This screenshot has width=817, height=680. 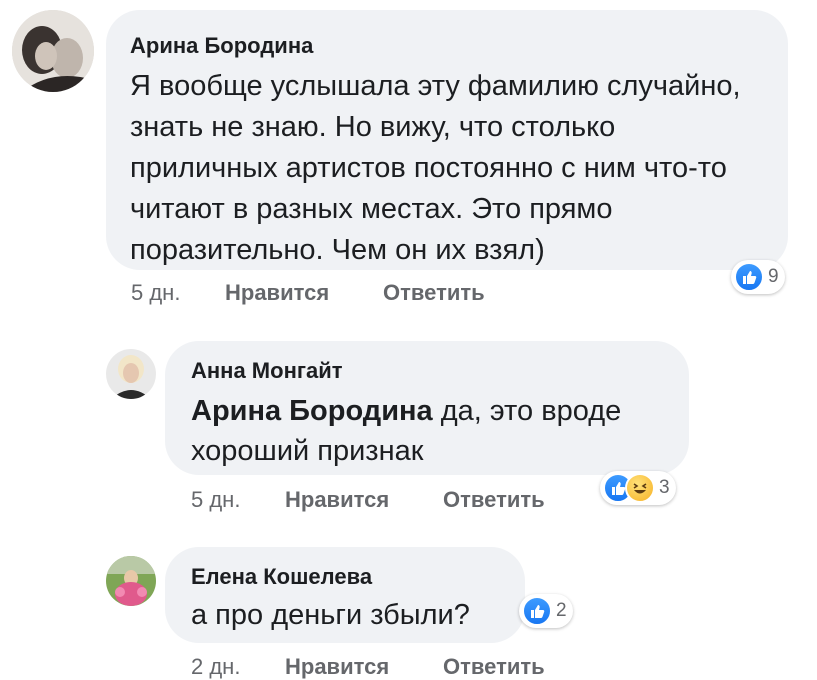 What do you see at coordinates (664, 487) in the screenshot?
I see `reaction-count: 3` at bounding box center [664, 487].